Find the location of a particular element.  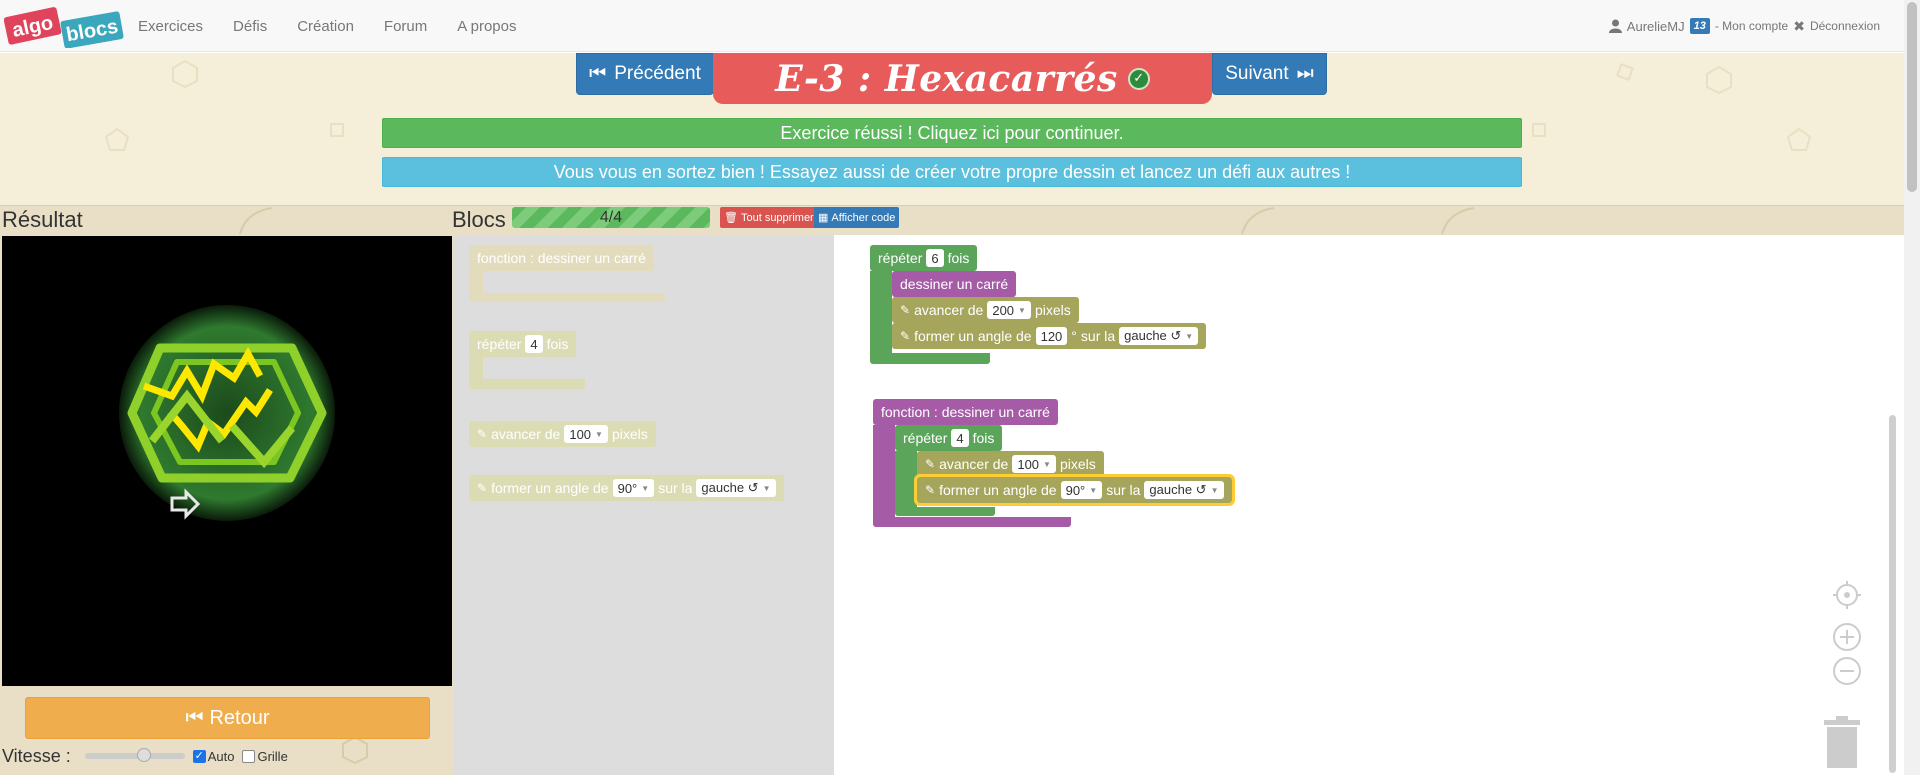

result-title: Résultat is located at coordinates (42, 219).